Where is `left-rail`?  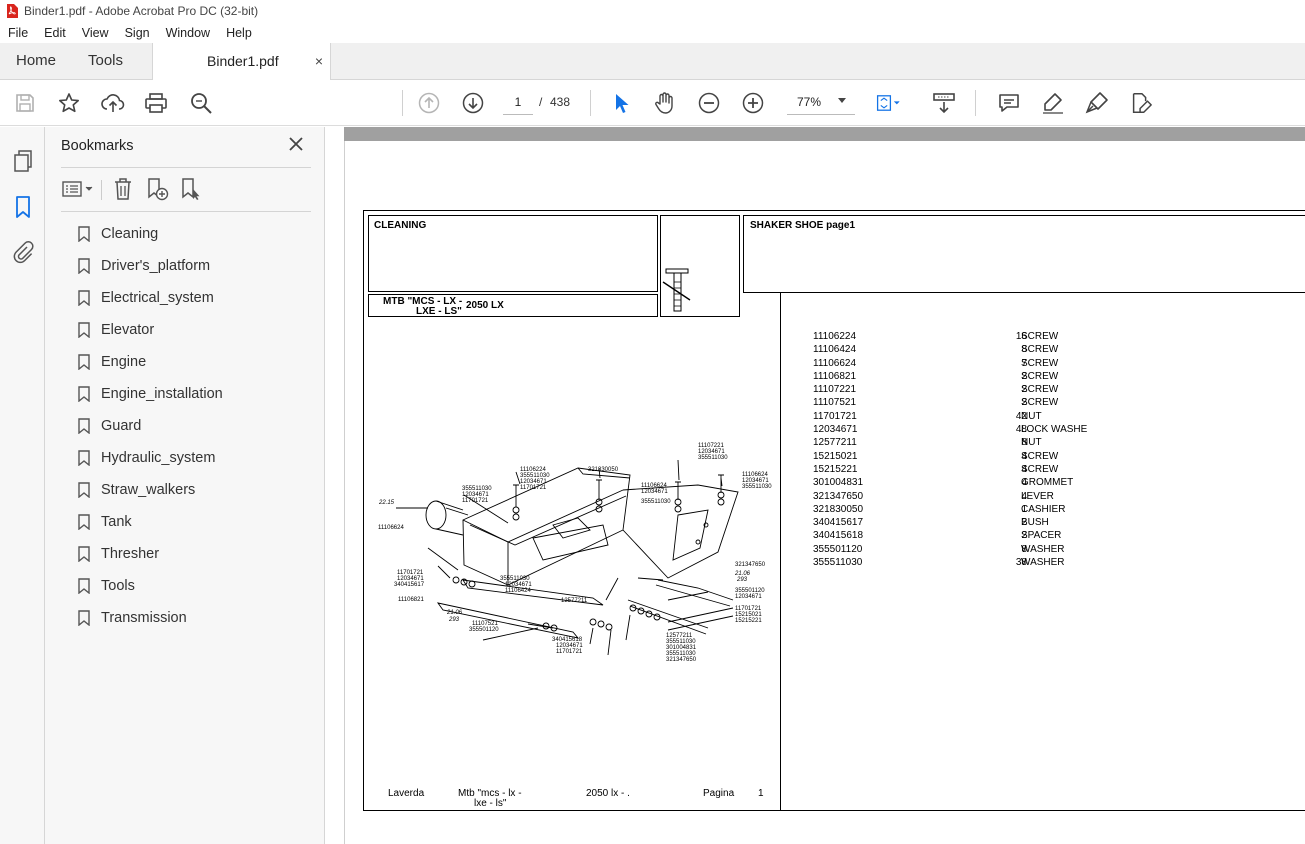
left-rail is located at coordinates (22, 485).